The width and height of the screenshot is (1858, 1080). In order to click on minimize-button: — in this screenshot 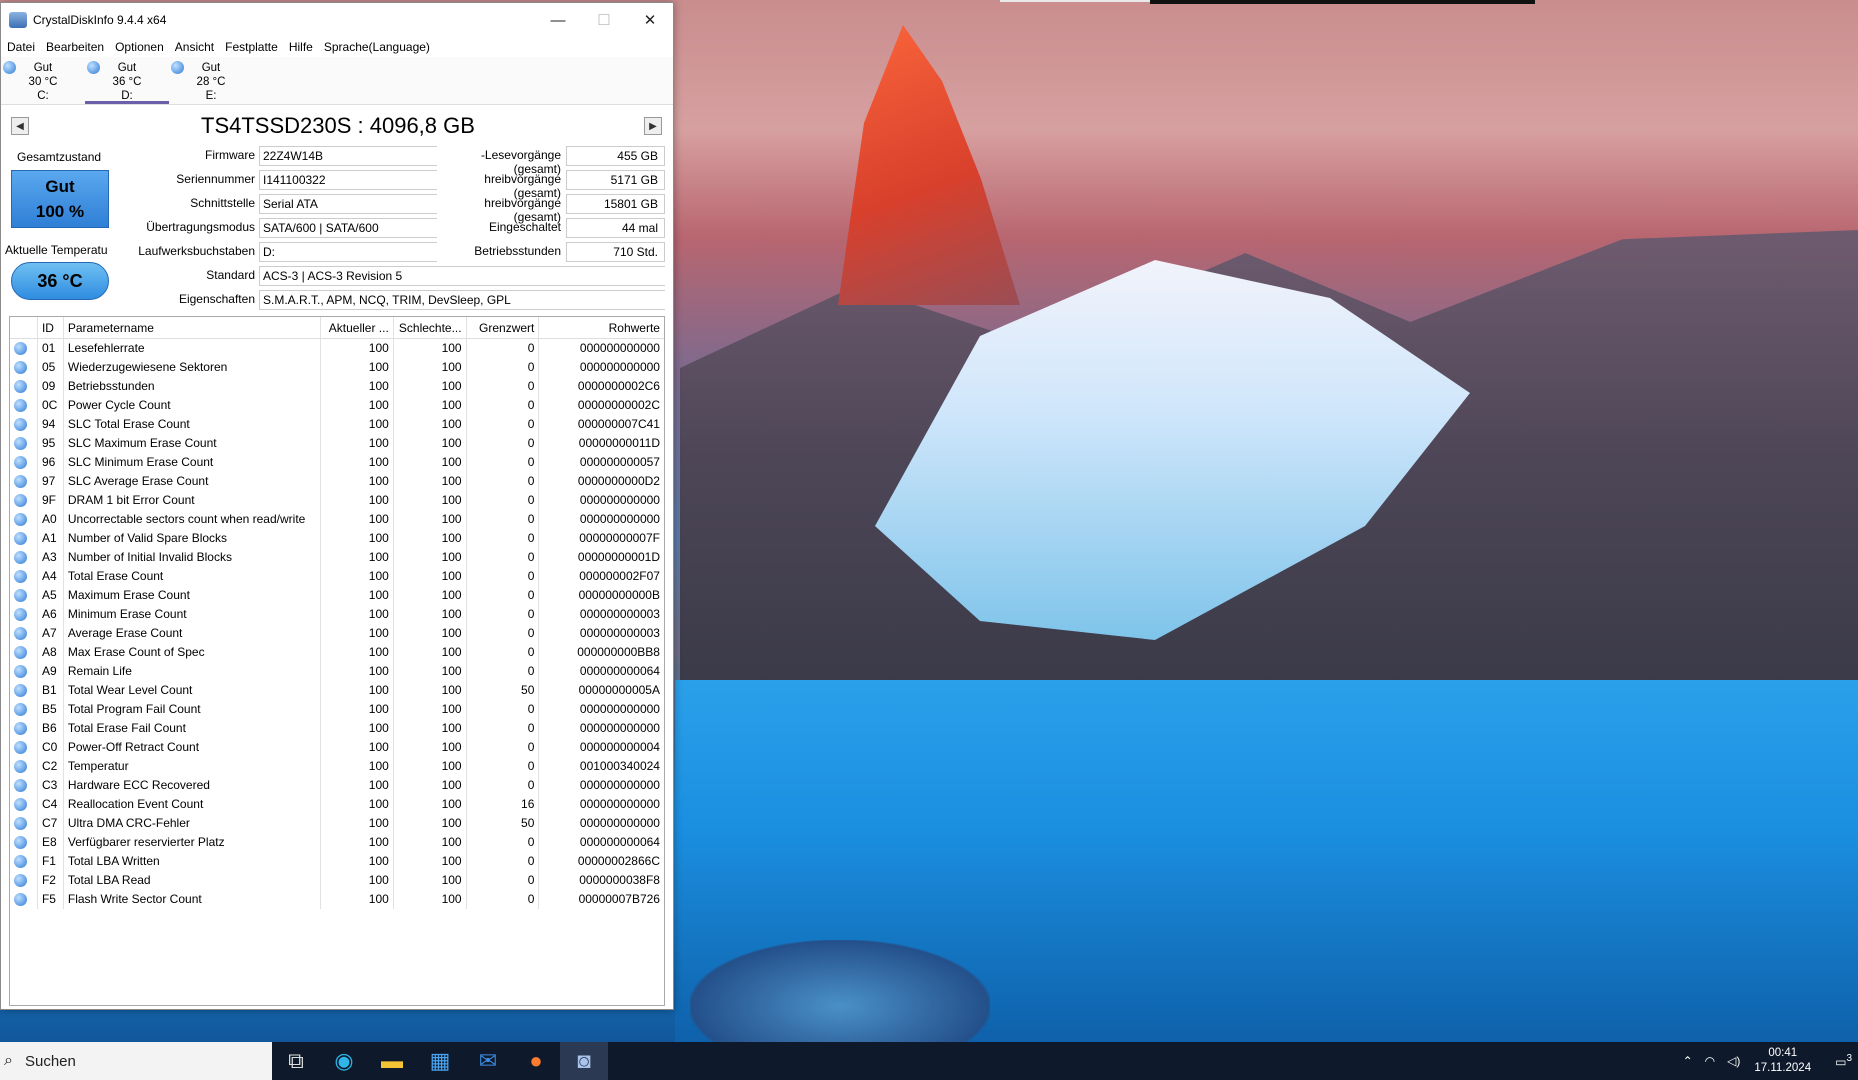, I will do `click(558, 20)`.